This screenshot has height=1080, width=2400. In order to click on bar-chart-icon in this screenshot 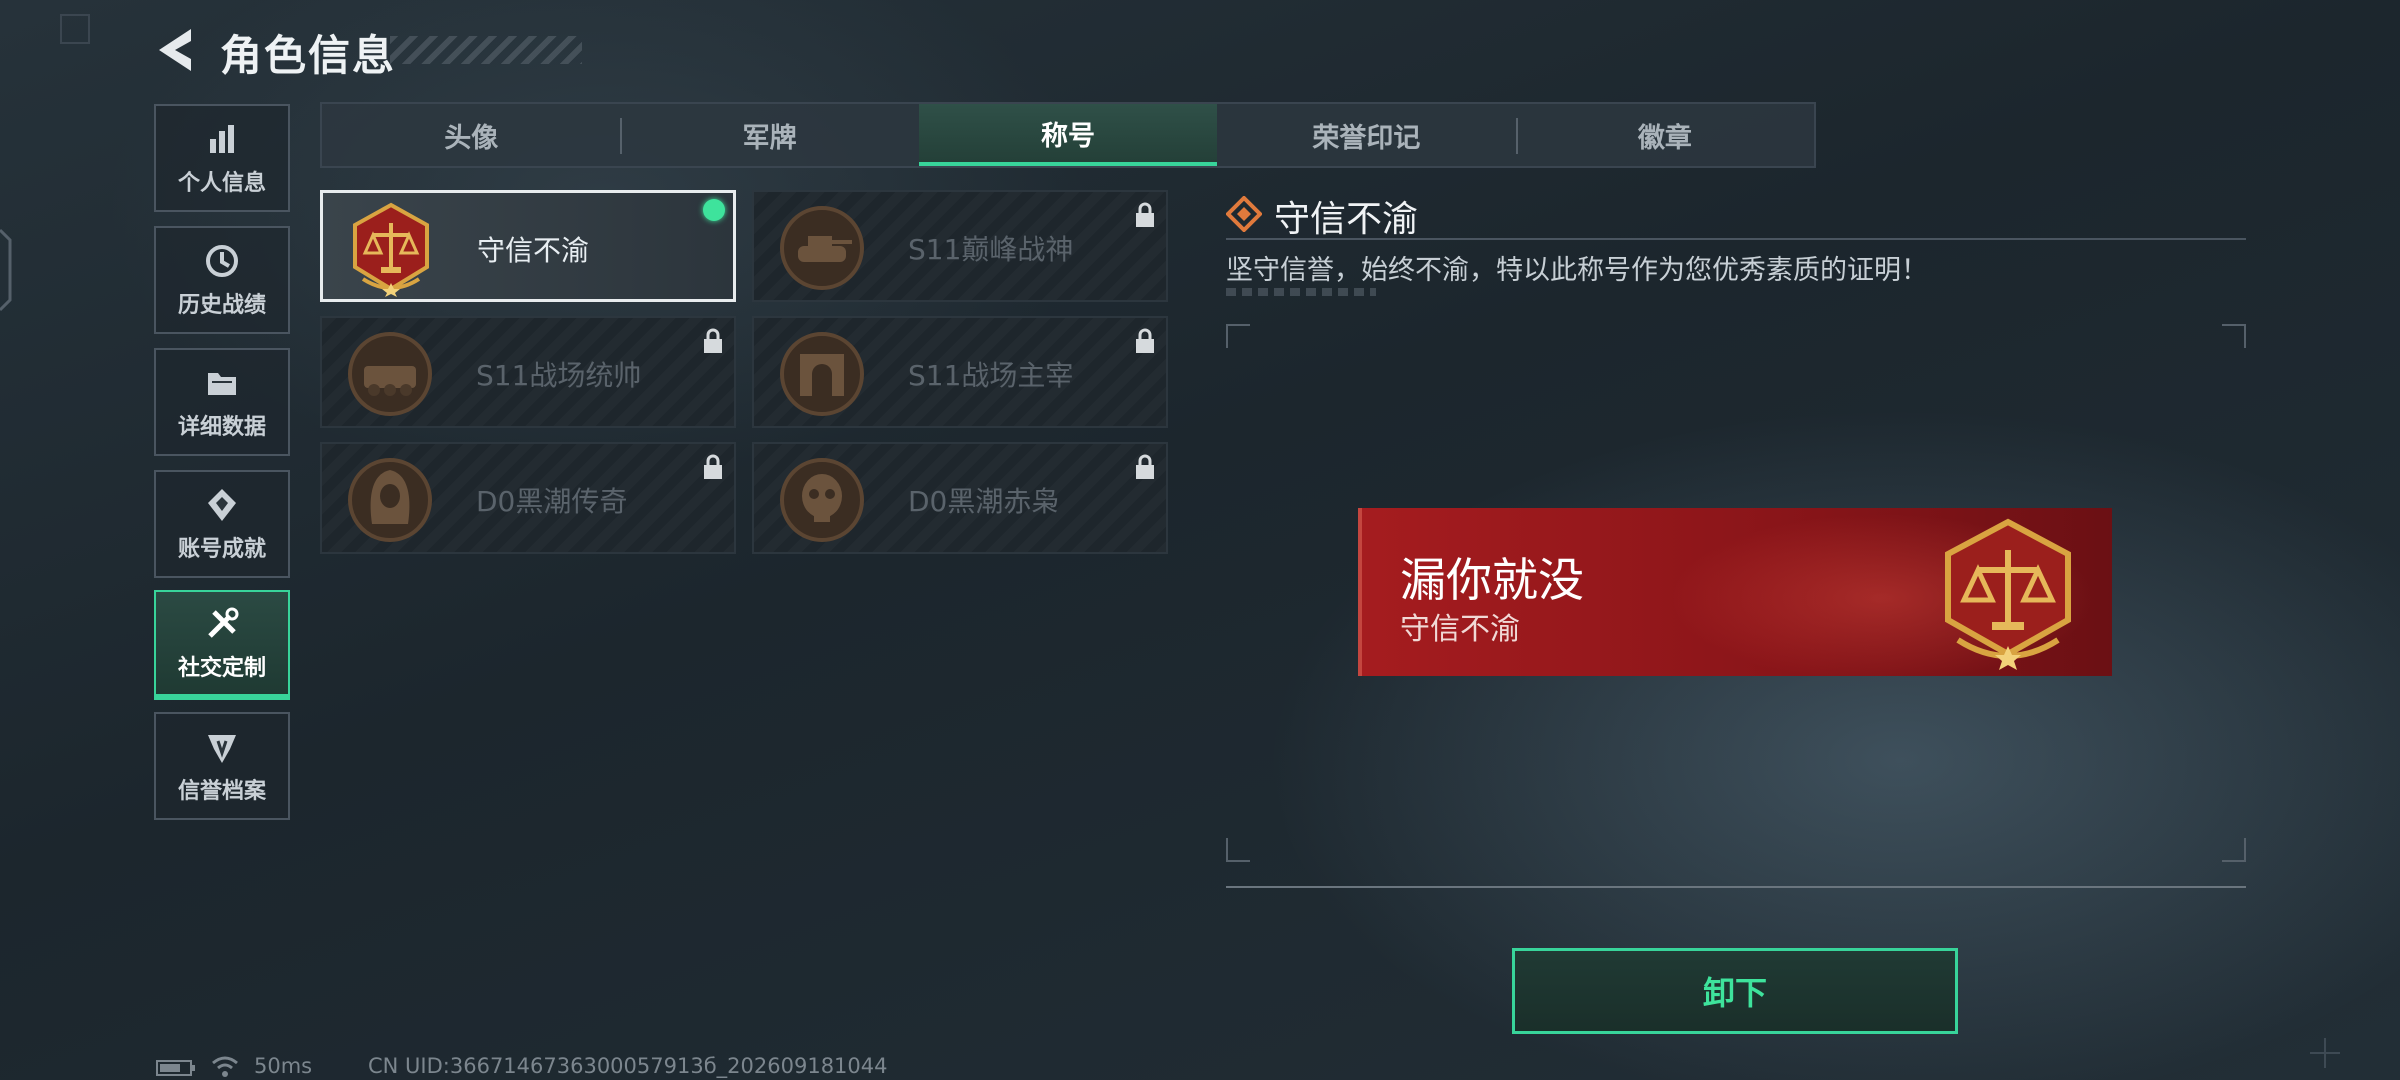, I will do `click(222, 139)`.